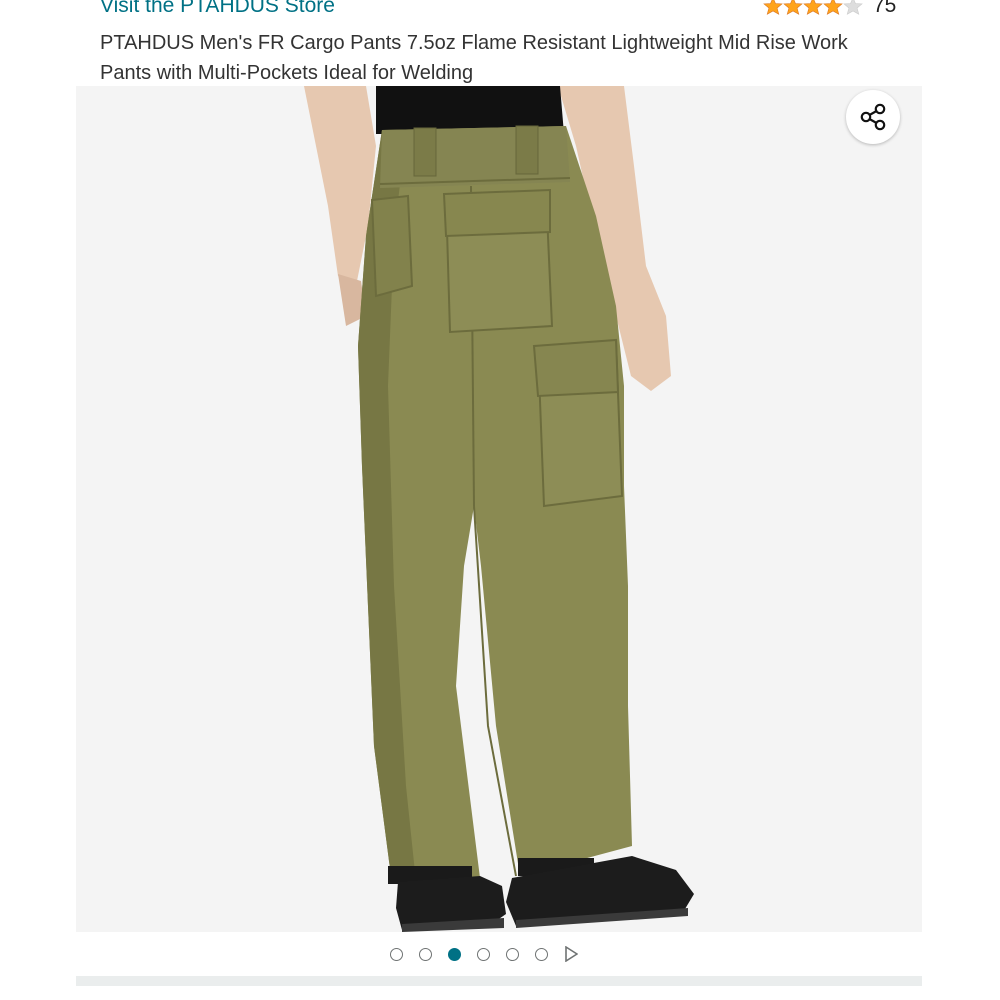 This screenshot has height=1000, width=1000. Describe the element at coordinates (499, 981) in the screenshot. I see `section-divider` at that location.